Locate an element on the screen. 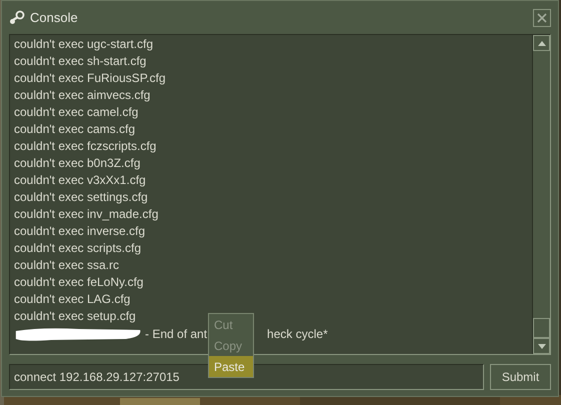 The height and width of the screenshot is (405, 561). scroll-down-button is located at coordinates (541, 346).